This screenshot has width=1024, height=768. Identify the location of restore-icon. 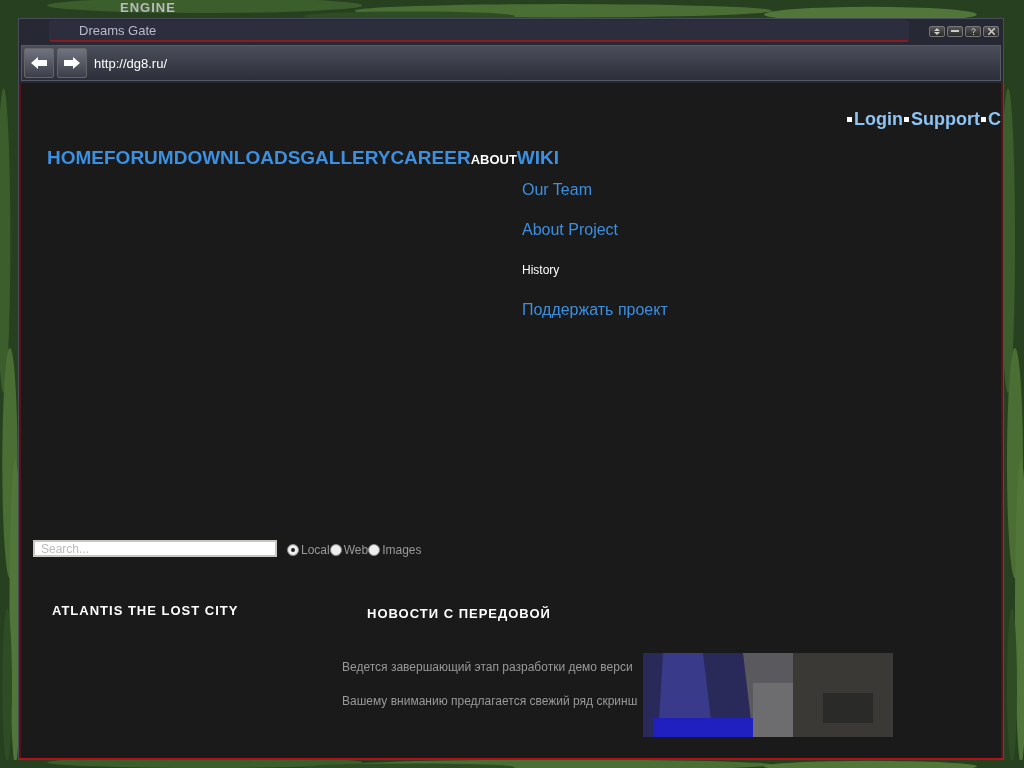
(937, 31).